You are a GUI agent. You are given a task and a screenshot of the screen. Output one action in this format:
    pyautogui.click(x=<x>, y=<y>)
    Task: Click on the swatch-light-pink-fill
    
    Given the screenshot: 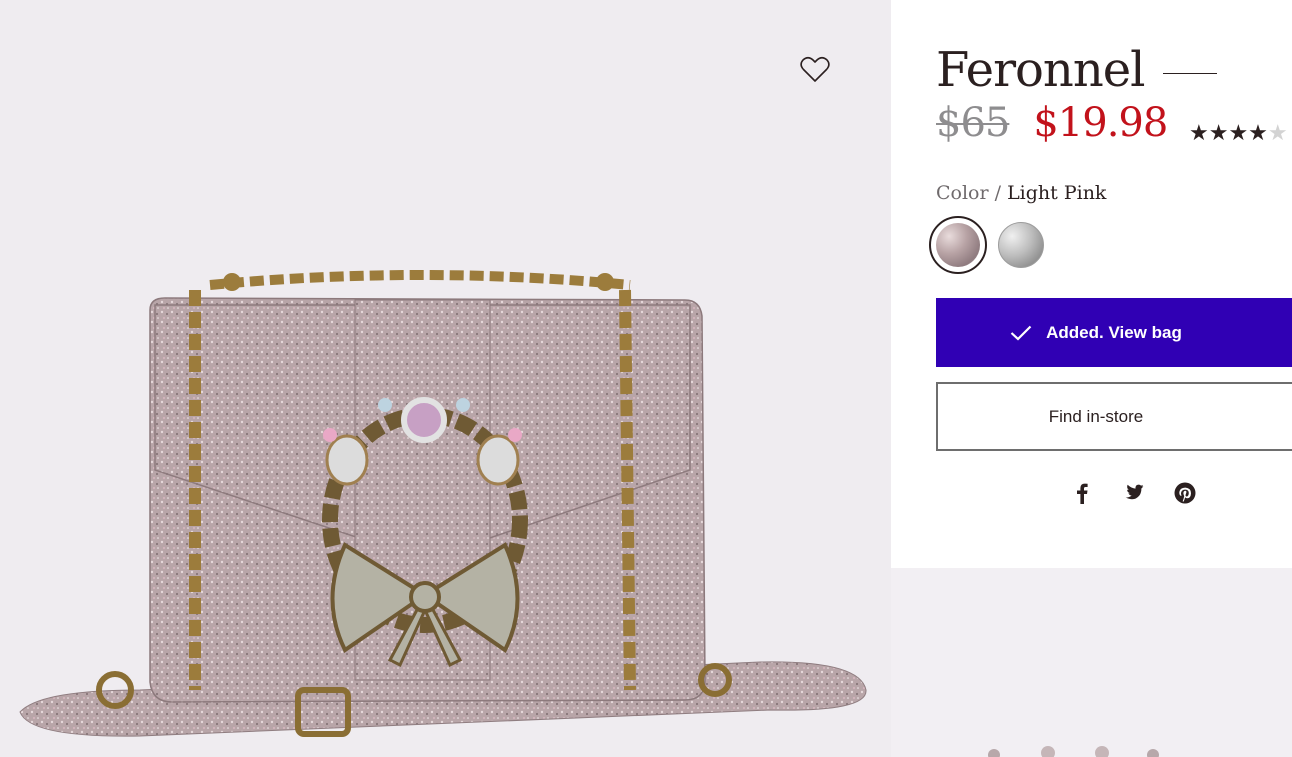 What is the action you would take?
    pyautogui.click(x=958, y=245)
    